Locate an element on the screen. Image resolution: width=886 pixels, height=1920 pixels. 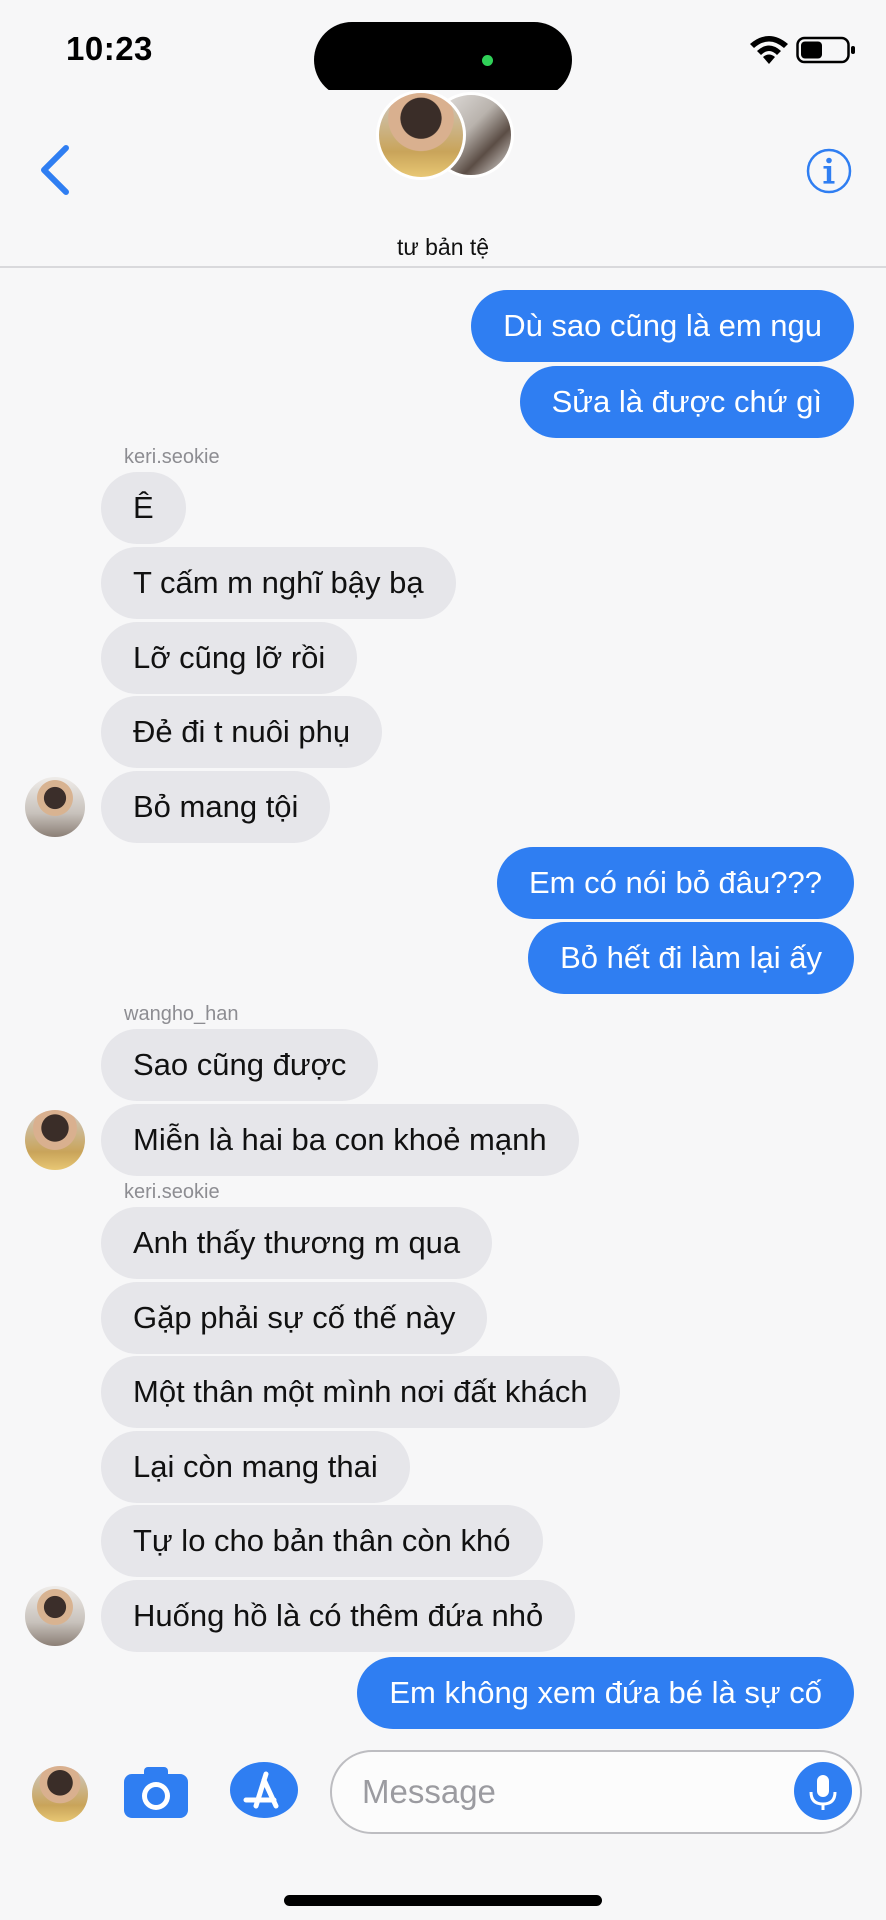
wifi-icon is located at coordinates (769, 50).